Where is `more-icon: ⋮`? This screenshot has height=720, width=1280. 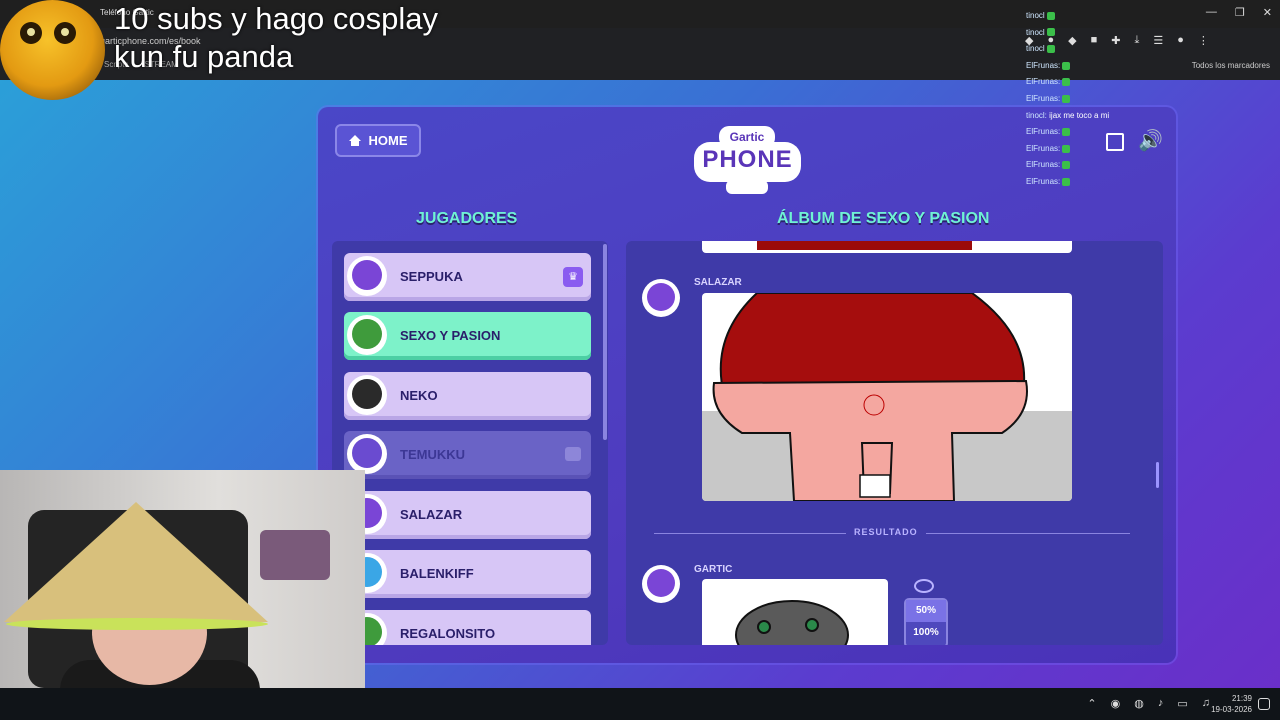
more-icon: ⋮ is located at coordinates (1203, 40).